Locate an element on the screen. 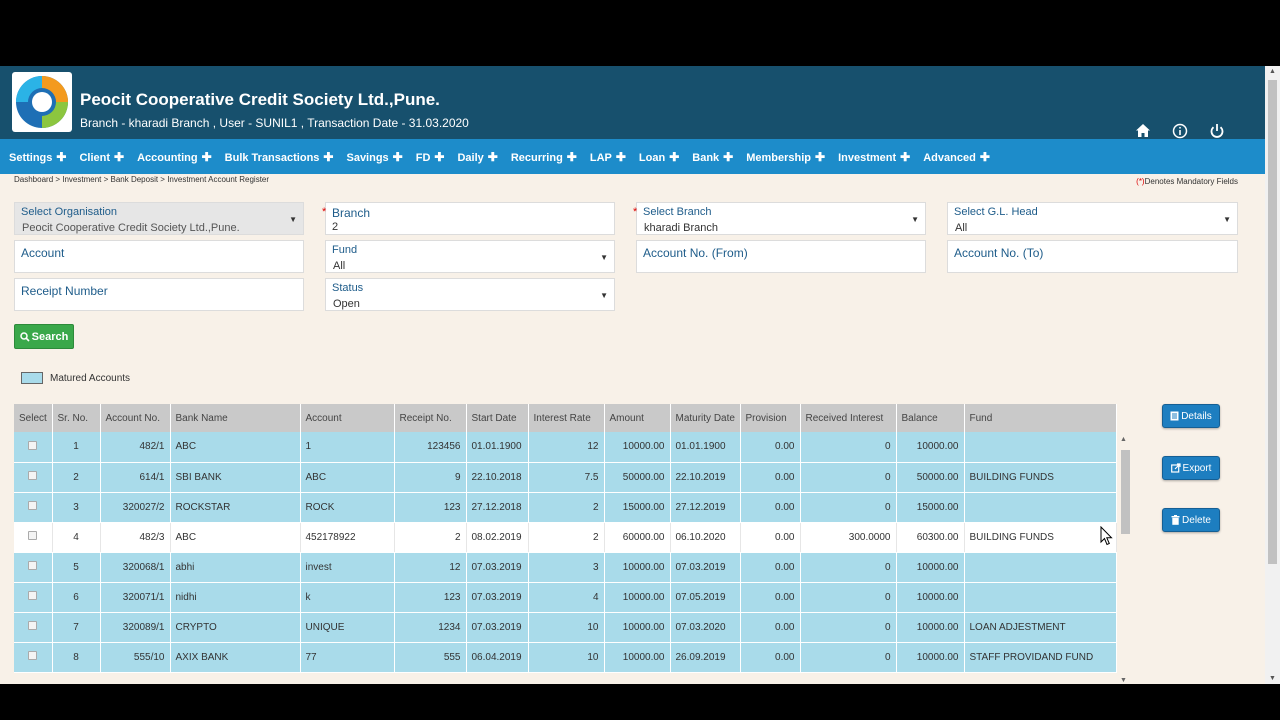 Image resolution: width=1280 pixels, height=720 pixels. branch-code-field: * Branch 2 is located at coordinates (468, 218).